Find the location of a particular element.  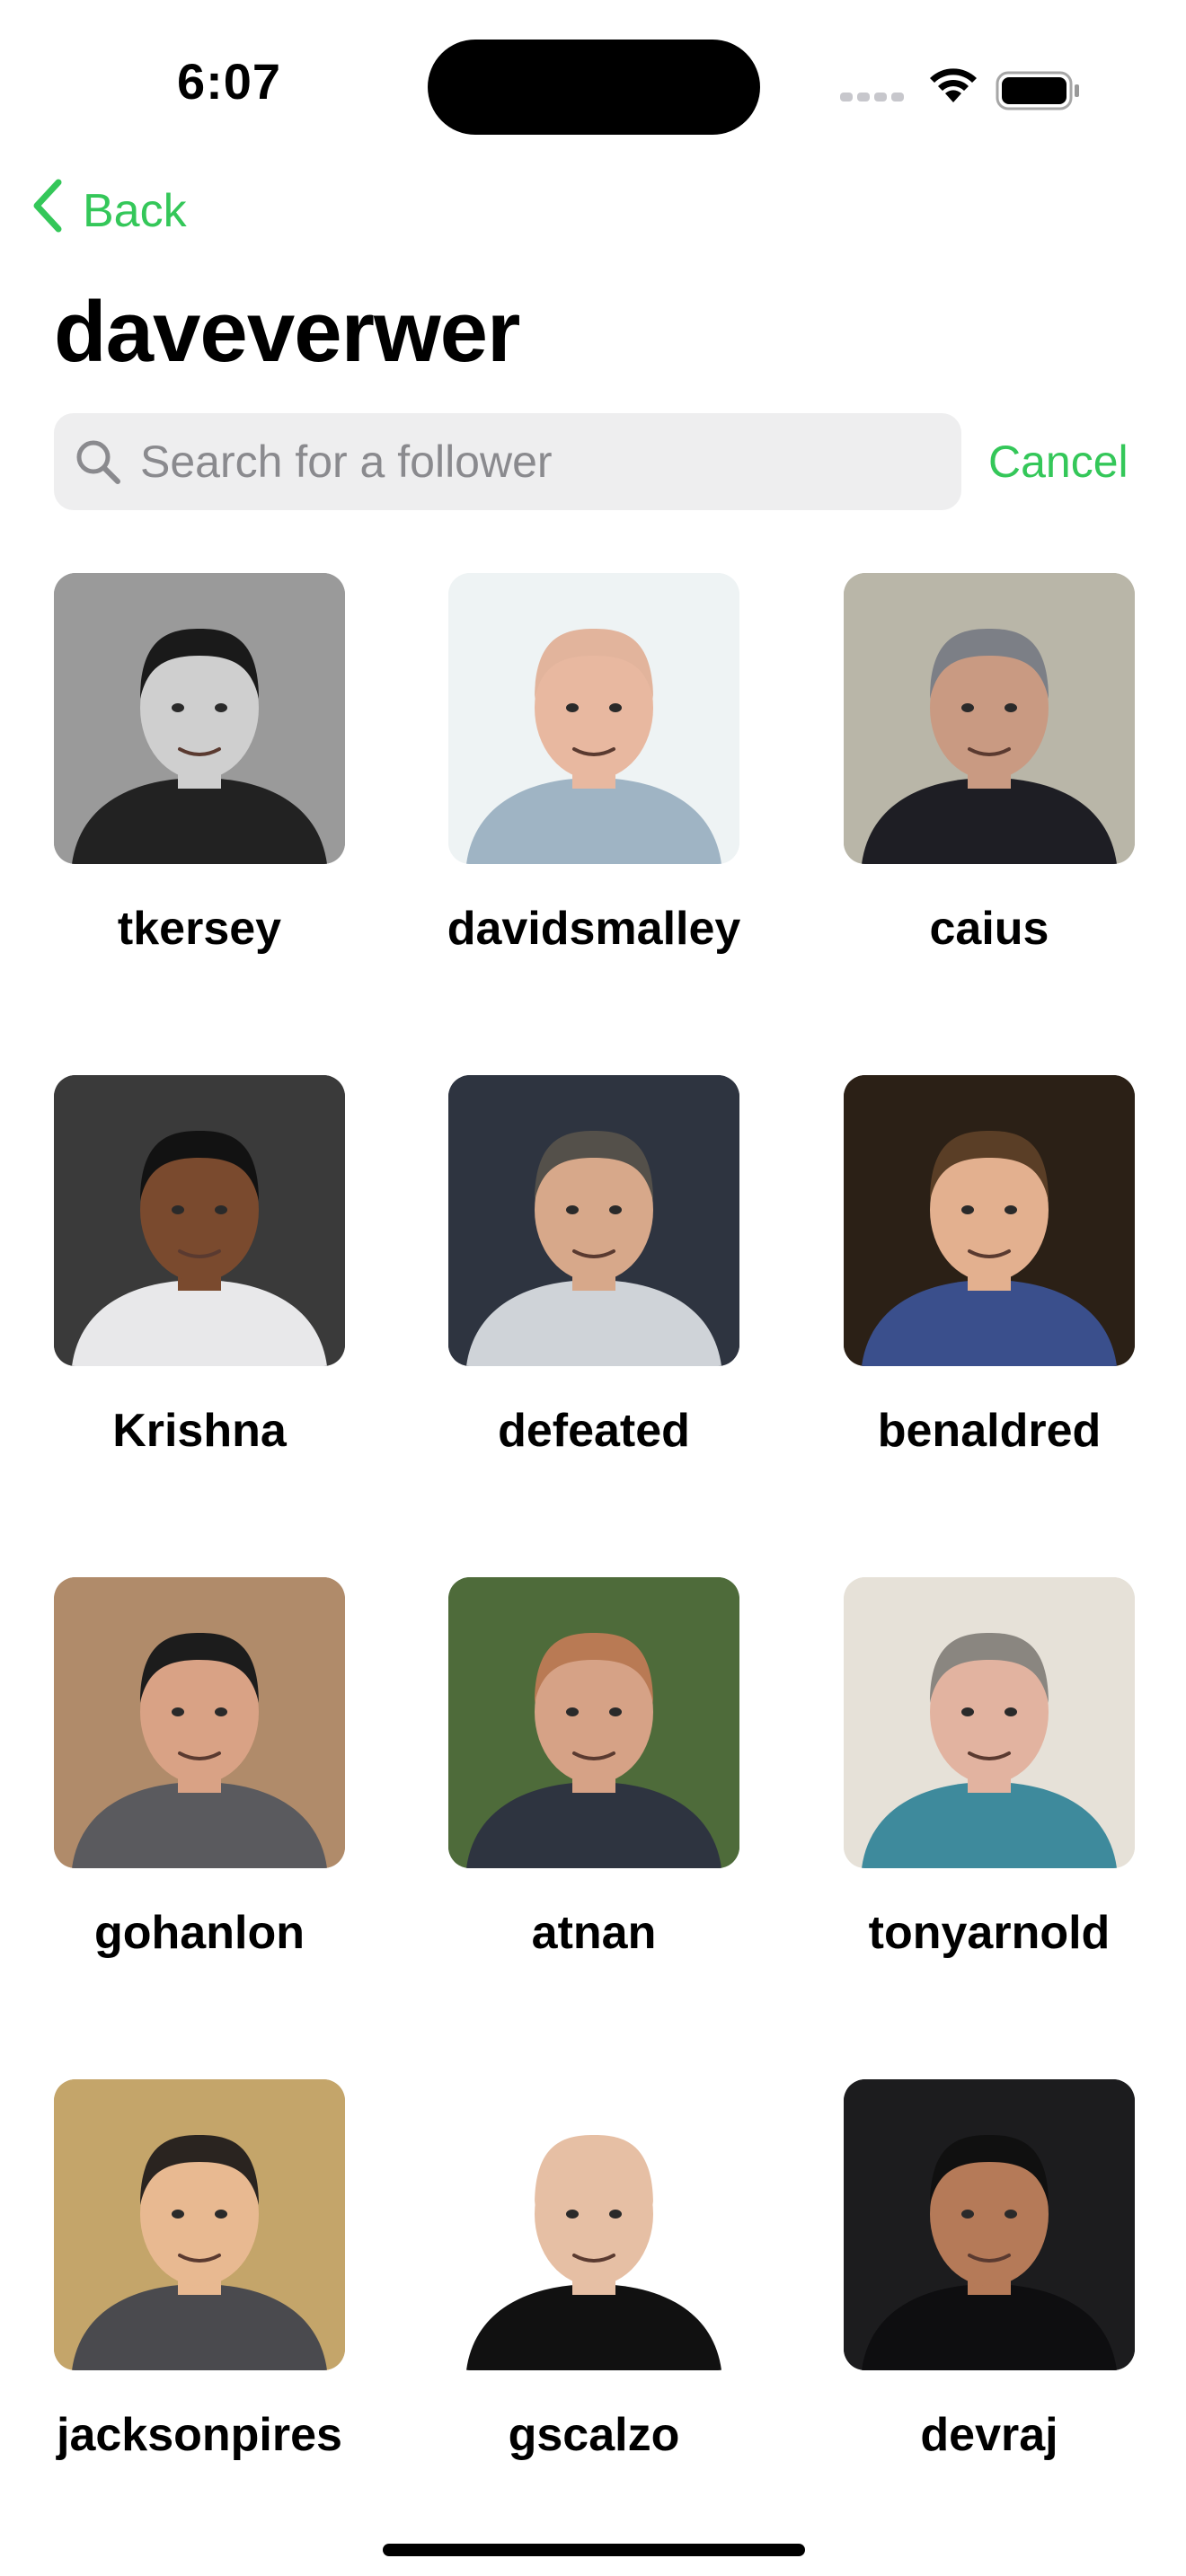

dynamic-island is located at coordinates (594, 87).